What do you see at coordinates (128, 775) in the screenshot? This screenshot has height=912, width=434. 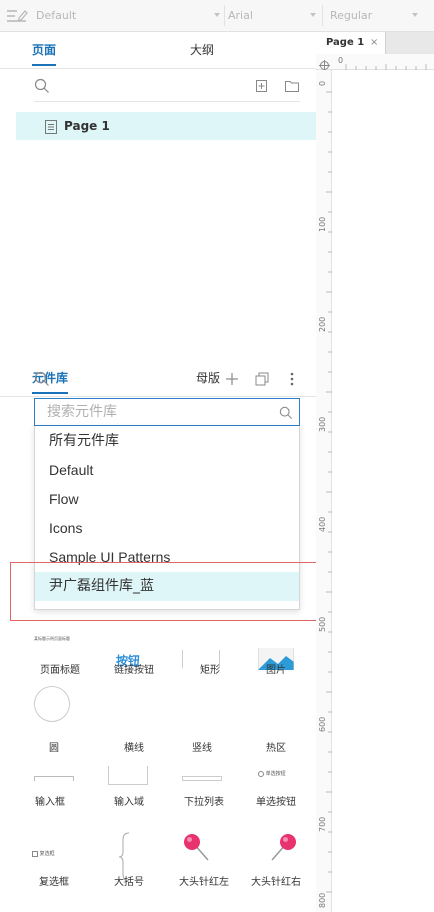 I see `textarea-thumbnail` at bounding box center [128, 775].